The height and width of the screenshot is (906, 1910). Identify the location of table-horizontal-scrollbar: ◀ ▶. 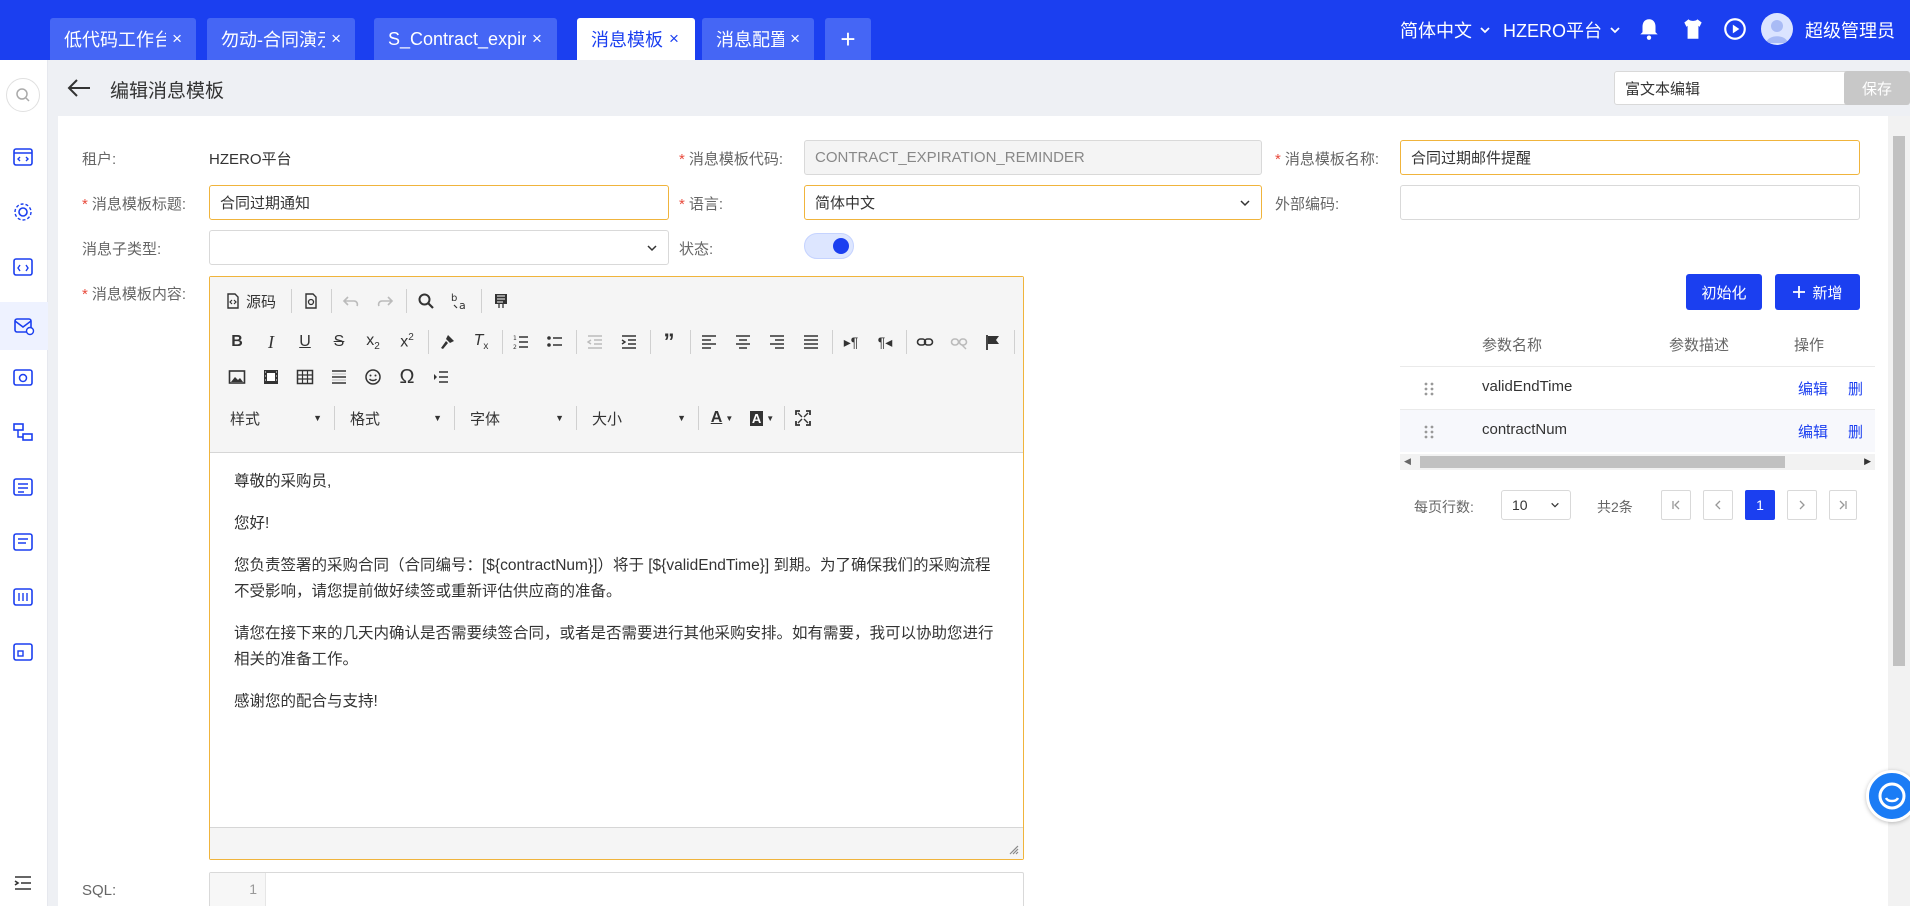
(1637, 462).